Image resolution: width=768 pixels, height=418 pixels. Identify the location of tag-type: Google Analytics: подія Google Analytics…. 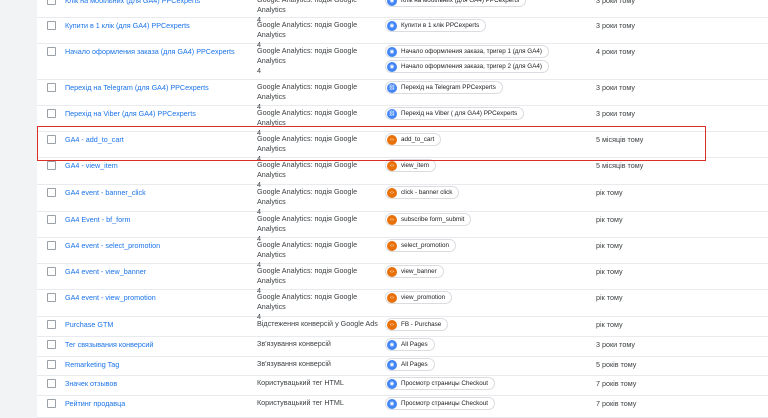
(322, 61).